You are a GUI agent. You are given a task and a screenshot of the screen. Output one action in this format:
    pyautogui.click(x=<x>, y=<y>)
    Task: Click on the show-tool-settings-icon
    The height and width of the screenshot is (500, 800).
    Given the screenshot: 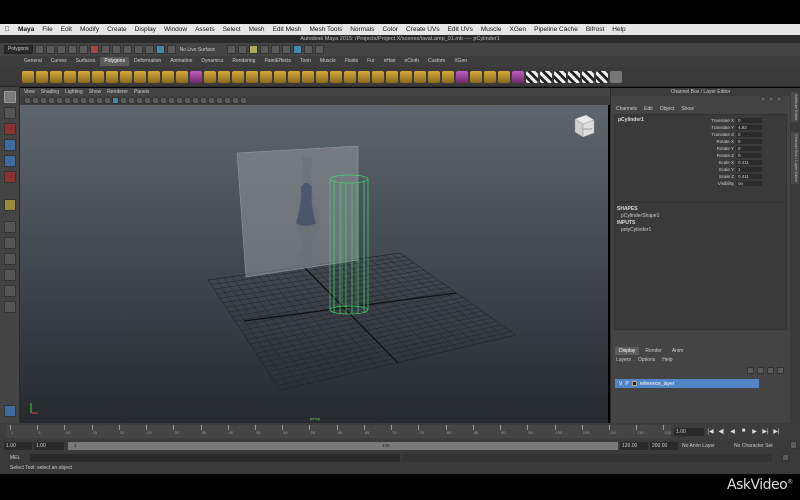 What is the action you would take?
    pyautogui.click(x=309, y=49)
    